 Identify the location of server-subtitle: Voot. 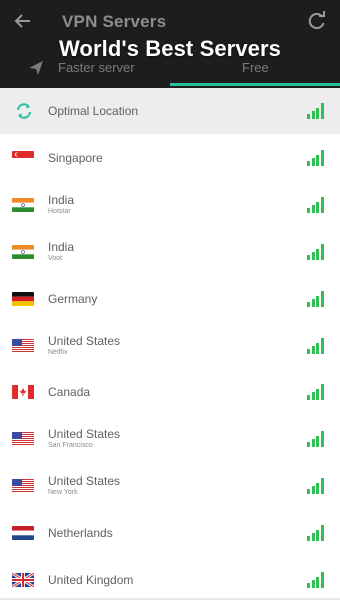
(55, 258).